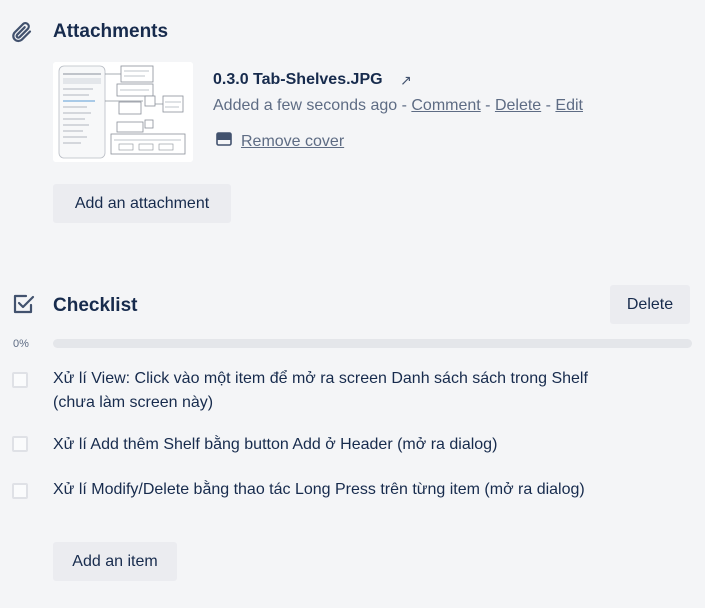  I want to click on attachment-filename: 0.3.0 Tab-Shelves.JPG, so click(298, 80).